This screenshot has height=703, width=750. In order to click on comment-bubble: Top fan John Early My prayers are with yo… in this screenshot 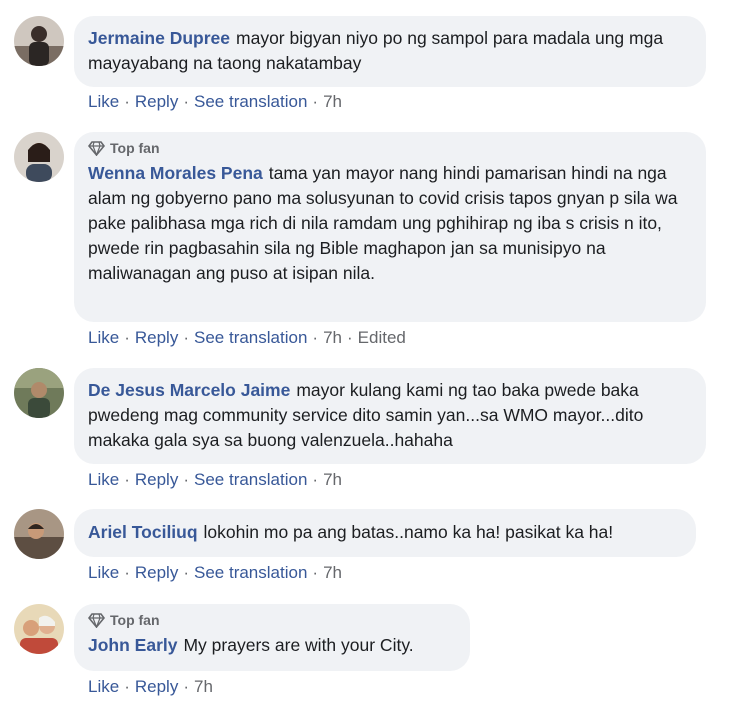, I will do `click(272, 637)`.